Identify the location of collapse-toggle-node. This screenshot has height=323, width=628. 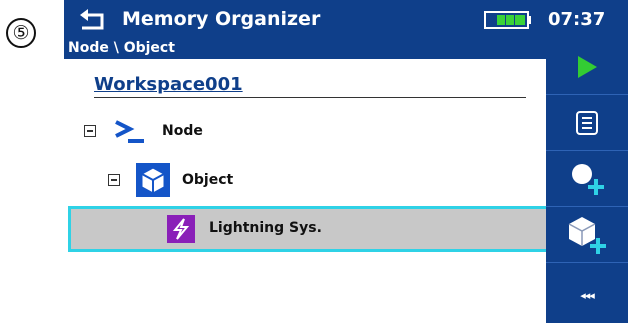
(90, 131).